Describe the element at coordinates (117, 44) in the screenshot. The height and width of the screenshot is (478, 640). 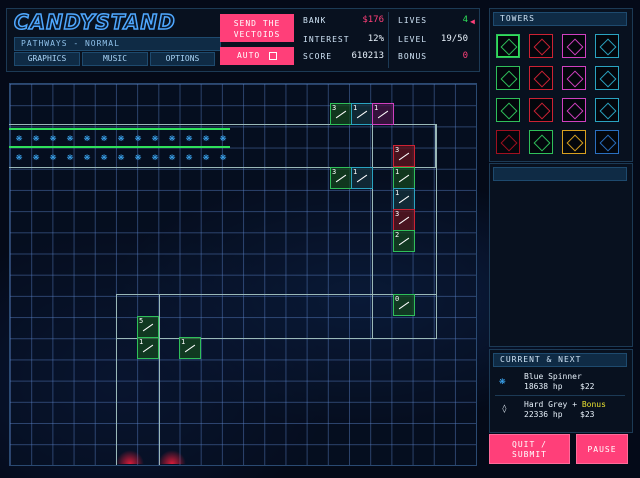
I see `pathways-label: PATHWAYS - NORMAL` at that location.